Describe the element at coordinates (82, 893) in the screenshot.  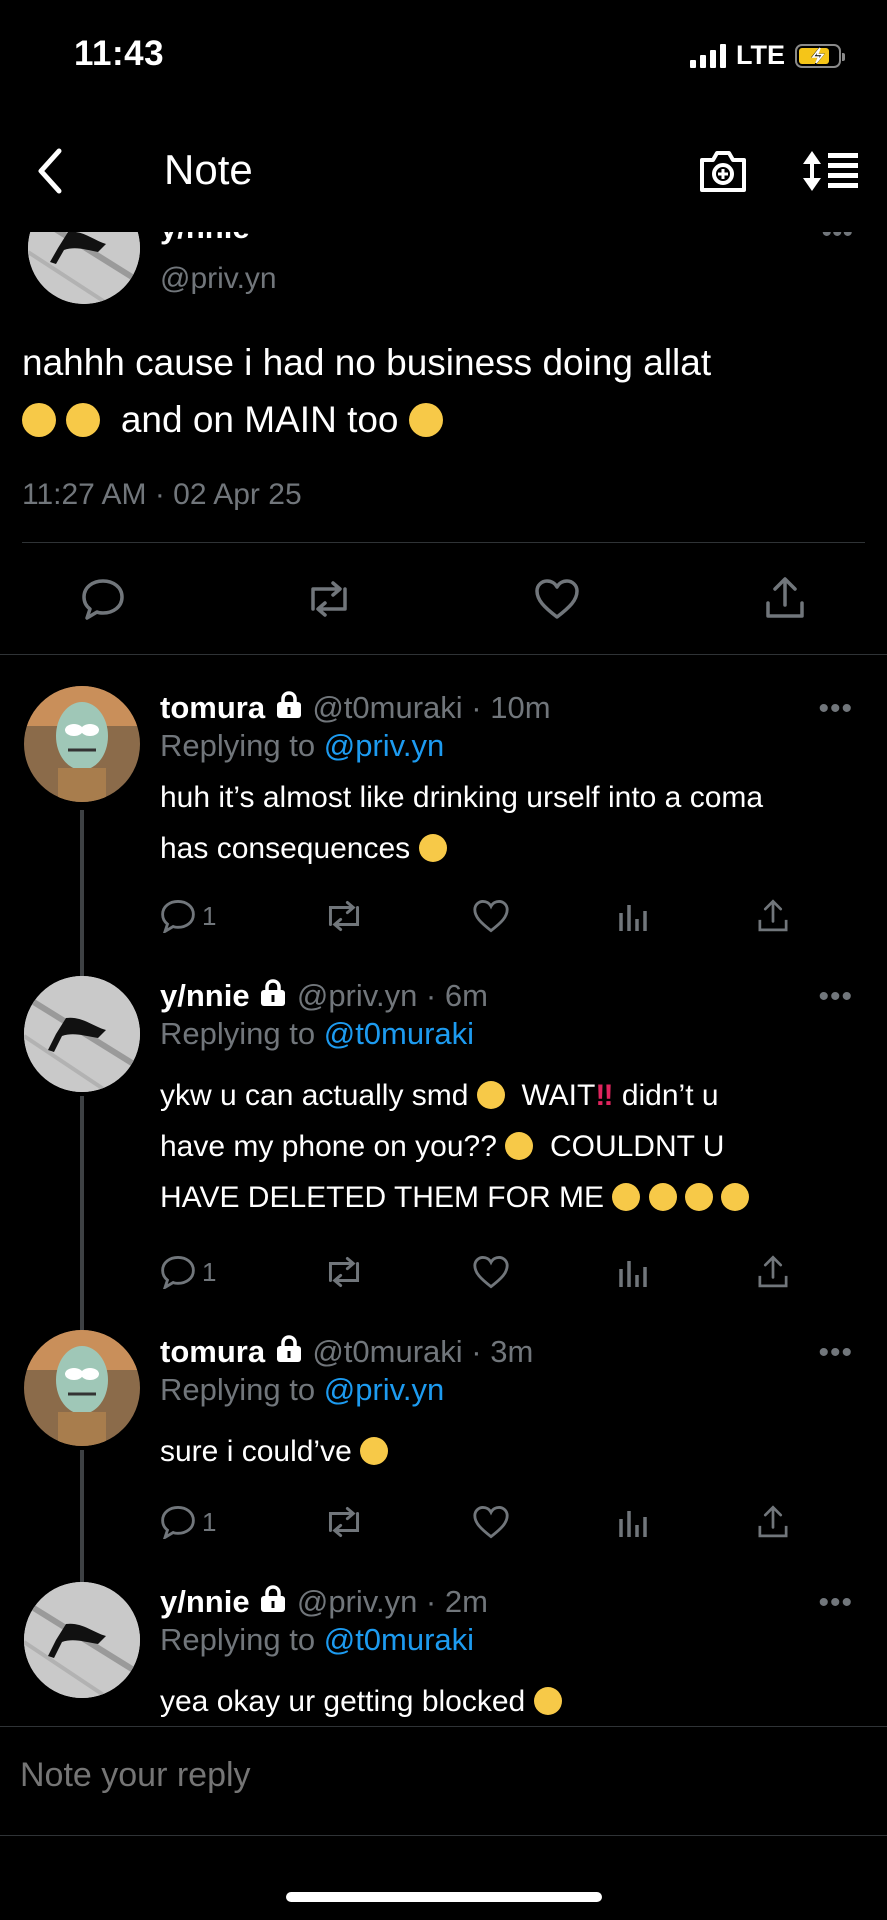
I see `thread-line` at that location.